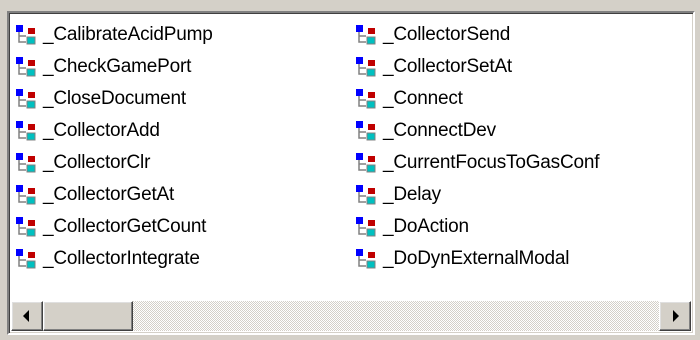  What do you see at coordinates (439, 130) in the screenshot?
I see `list-item-label: _ConnectDev` at bounding box center [439, 130].